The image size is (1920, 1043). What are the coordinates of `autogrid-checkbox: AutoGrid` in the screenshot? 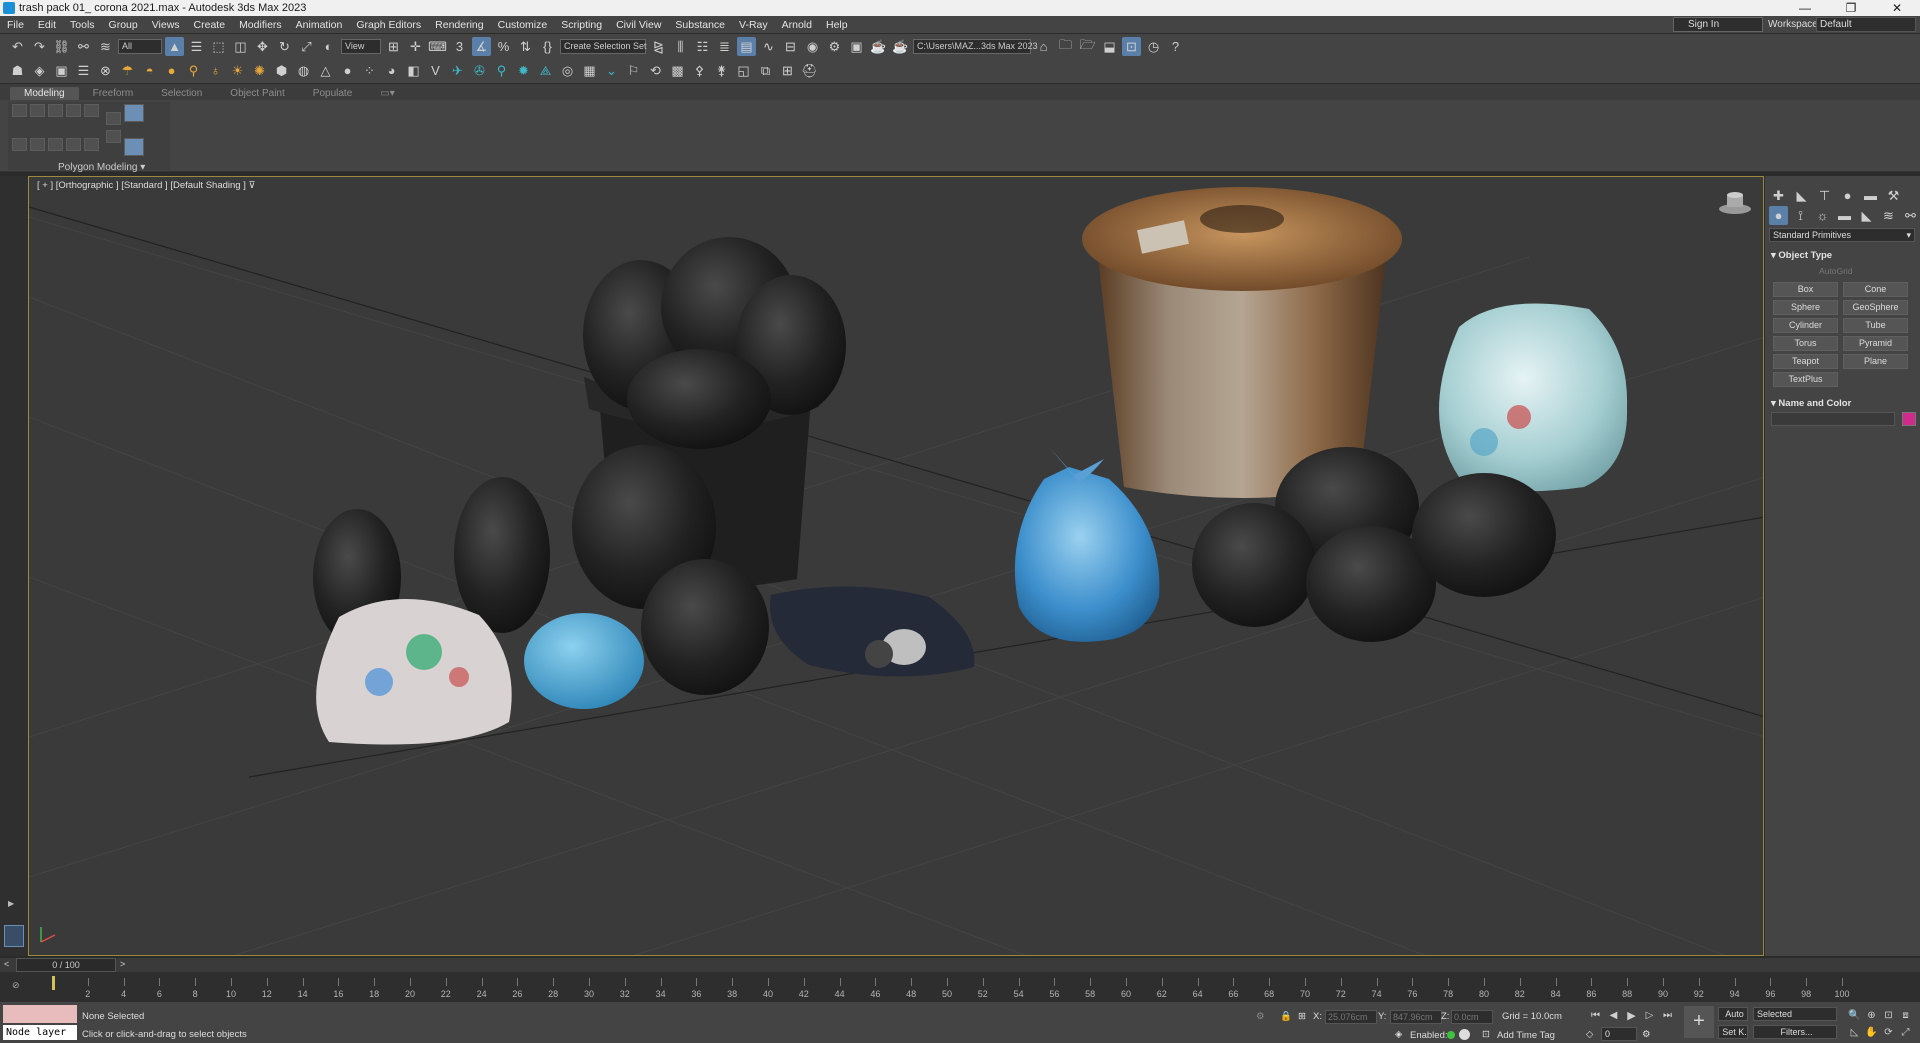 It's located at (1836, 271).